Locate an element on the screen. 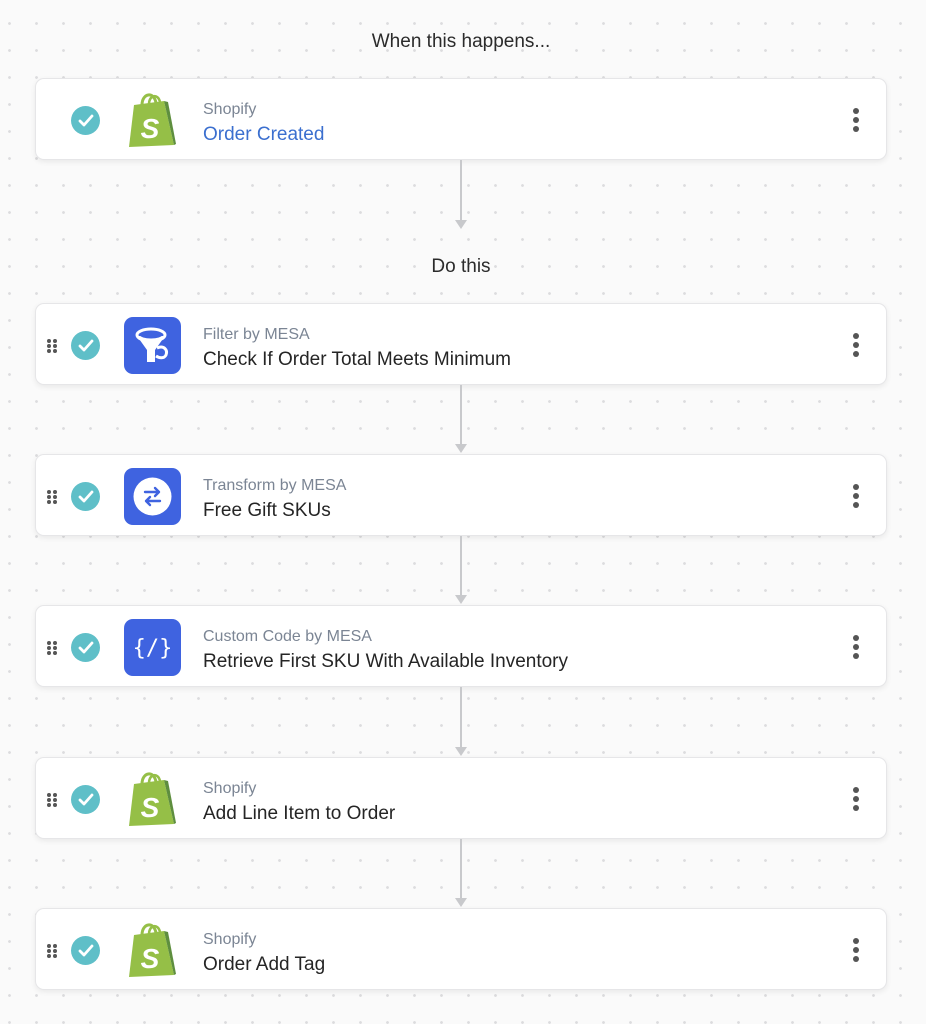 The height and width of the screenshot is (1024, 926). step-title: Order Add Tag is located at coordinates (264, 965).